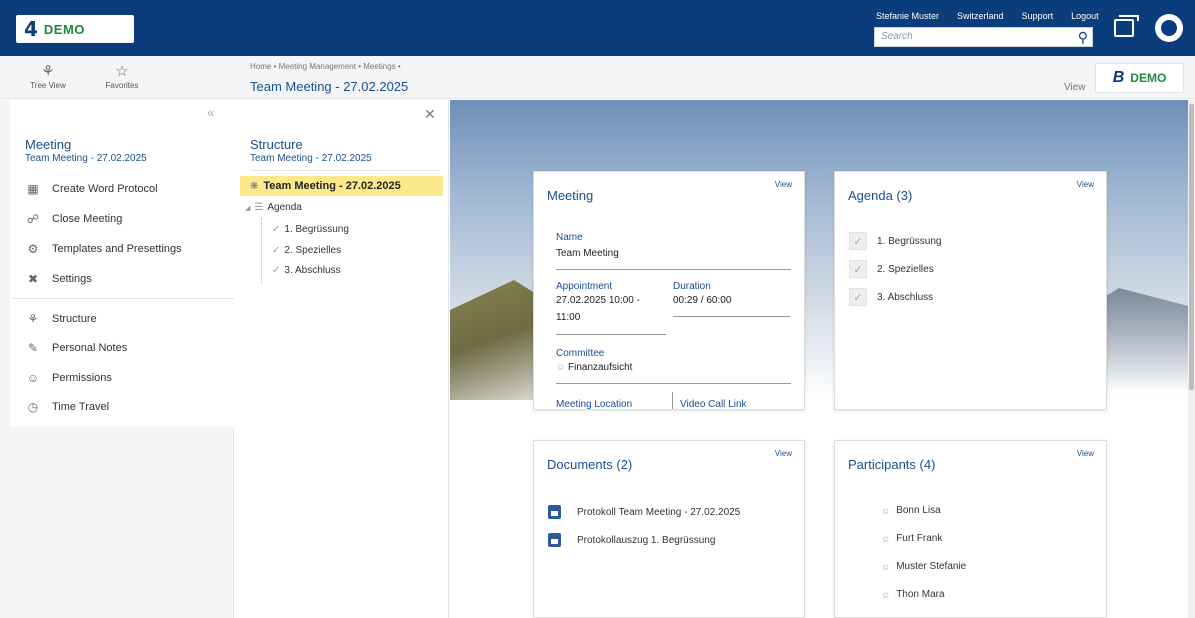 The height and width of the screenshot is (618, 1195). I want to click on sidebar-item-structure: ⚘ Structure, so click(61, 319).